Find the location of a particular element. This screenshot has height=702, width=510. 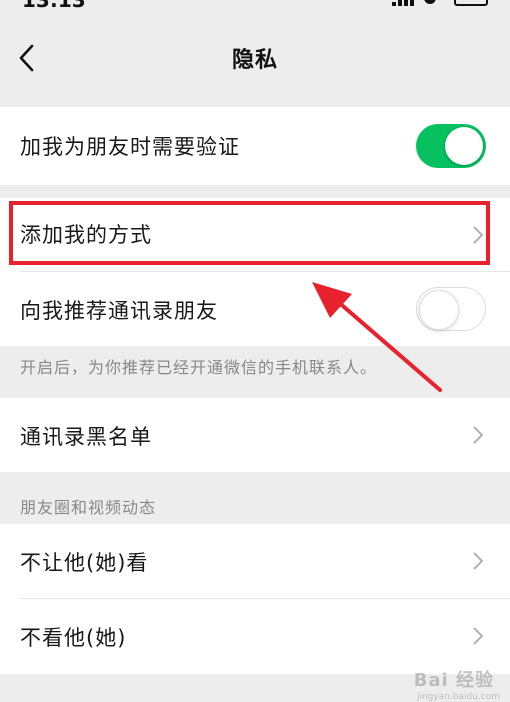

nav-bar: 隐私 is located at coordinates (255, 58).